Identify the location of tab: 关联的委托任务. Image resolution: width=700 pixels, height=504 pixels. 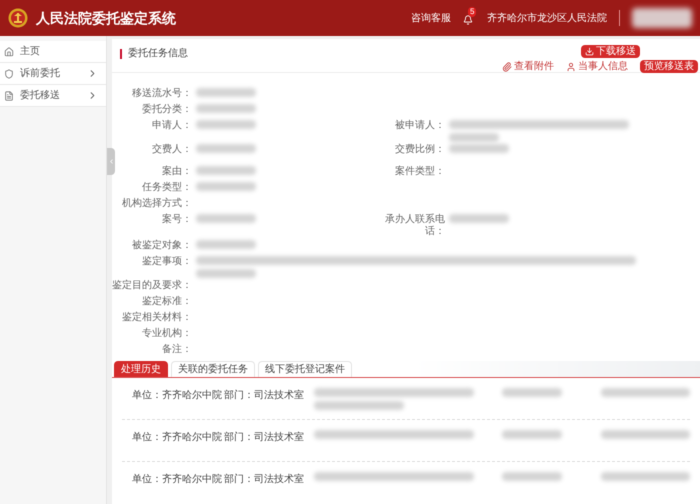
(213, 369).